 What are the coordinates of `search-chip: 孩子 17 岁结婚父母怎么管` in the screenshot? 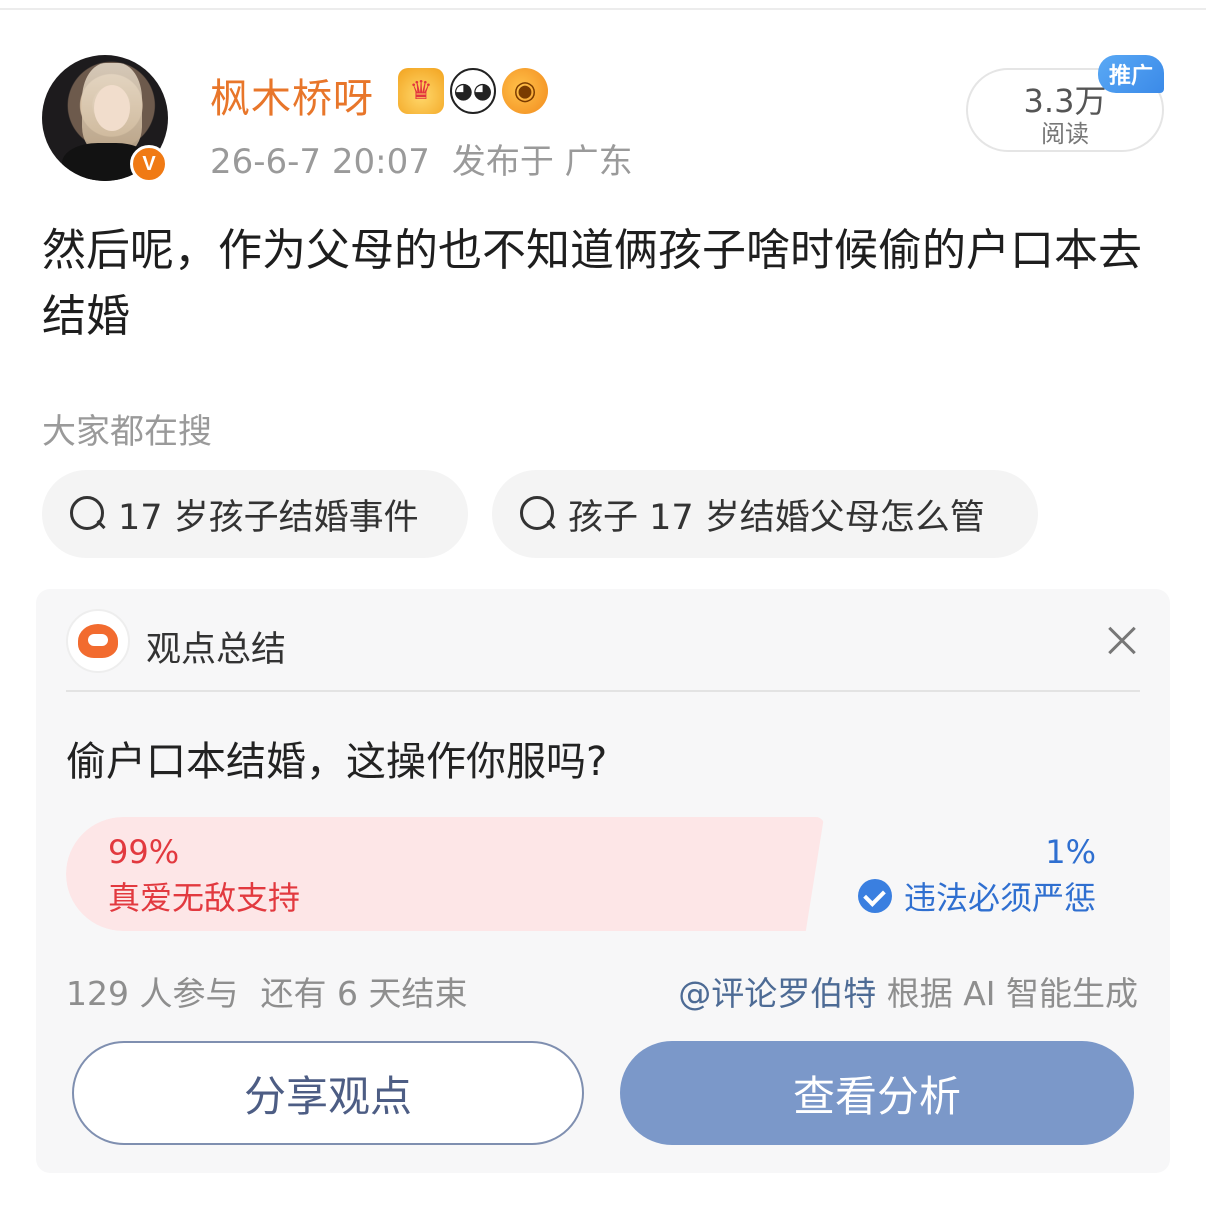 It's located at (765, 514).